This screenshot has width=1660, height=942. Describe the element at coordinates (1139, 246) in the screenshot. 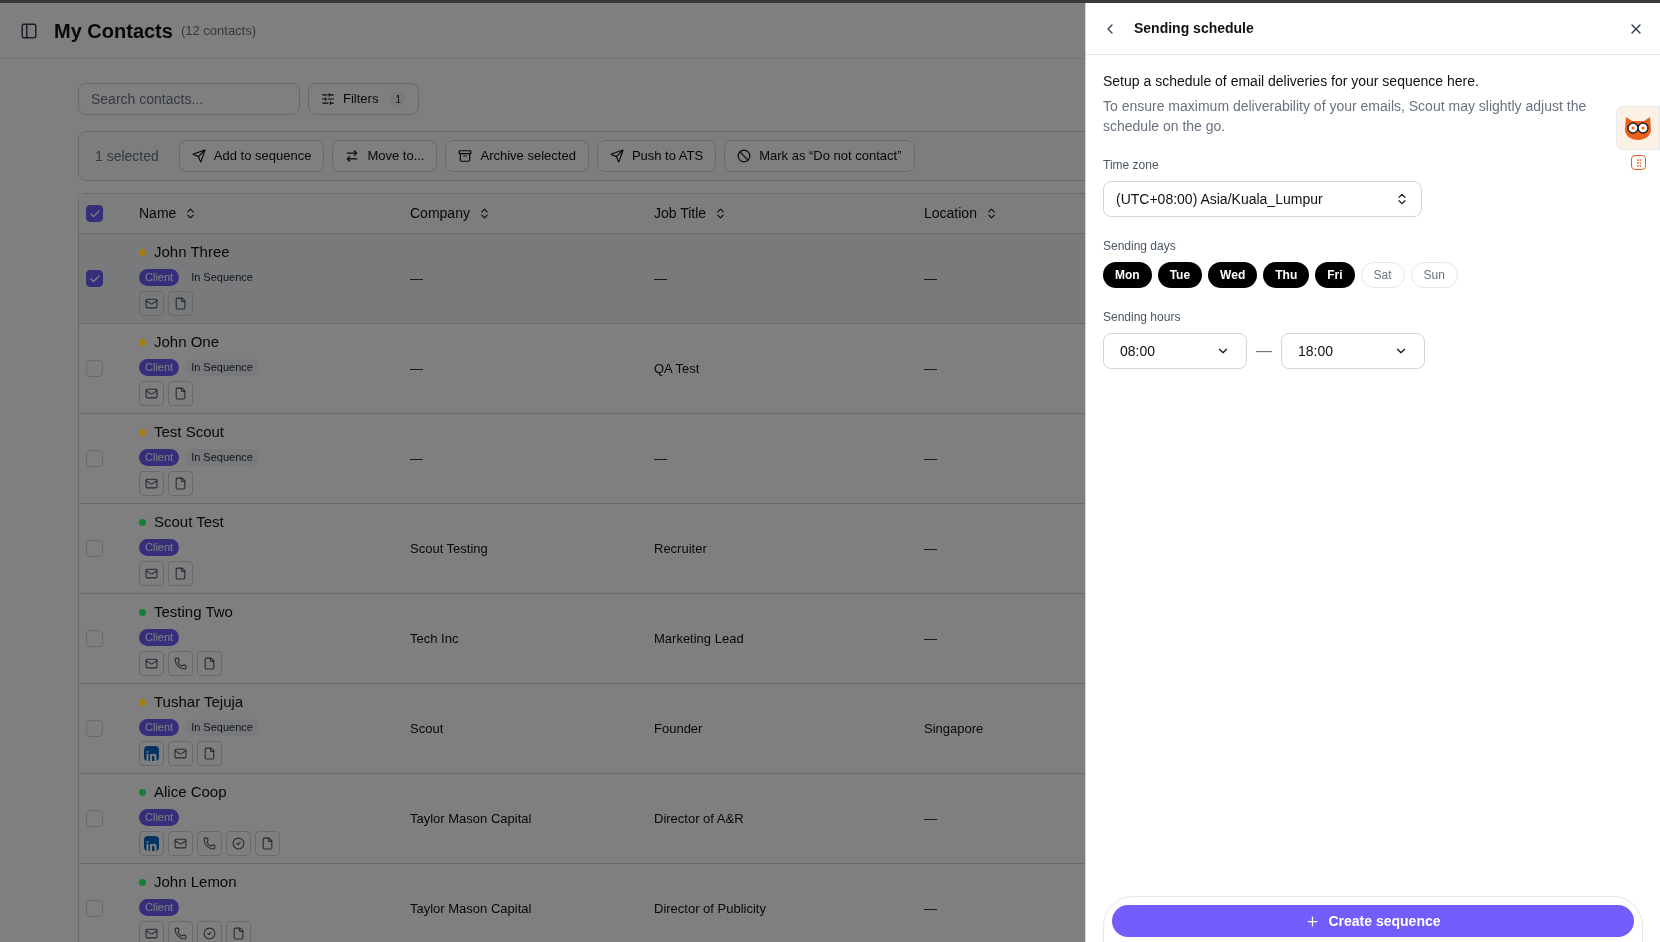

I see `field-label: Sending days` at that location.